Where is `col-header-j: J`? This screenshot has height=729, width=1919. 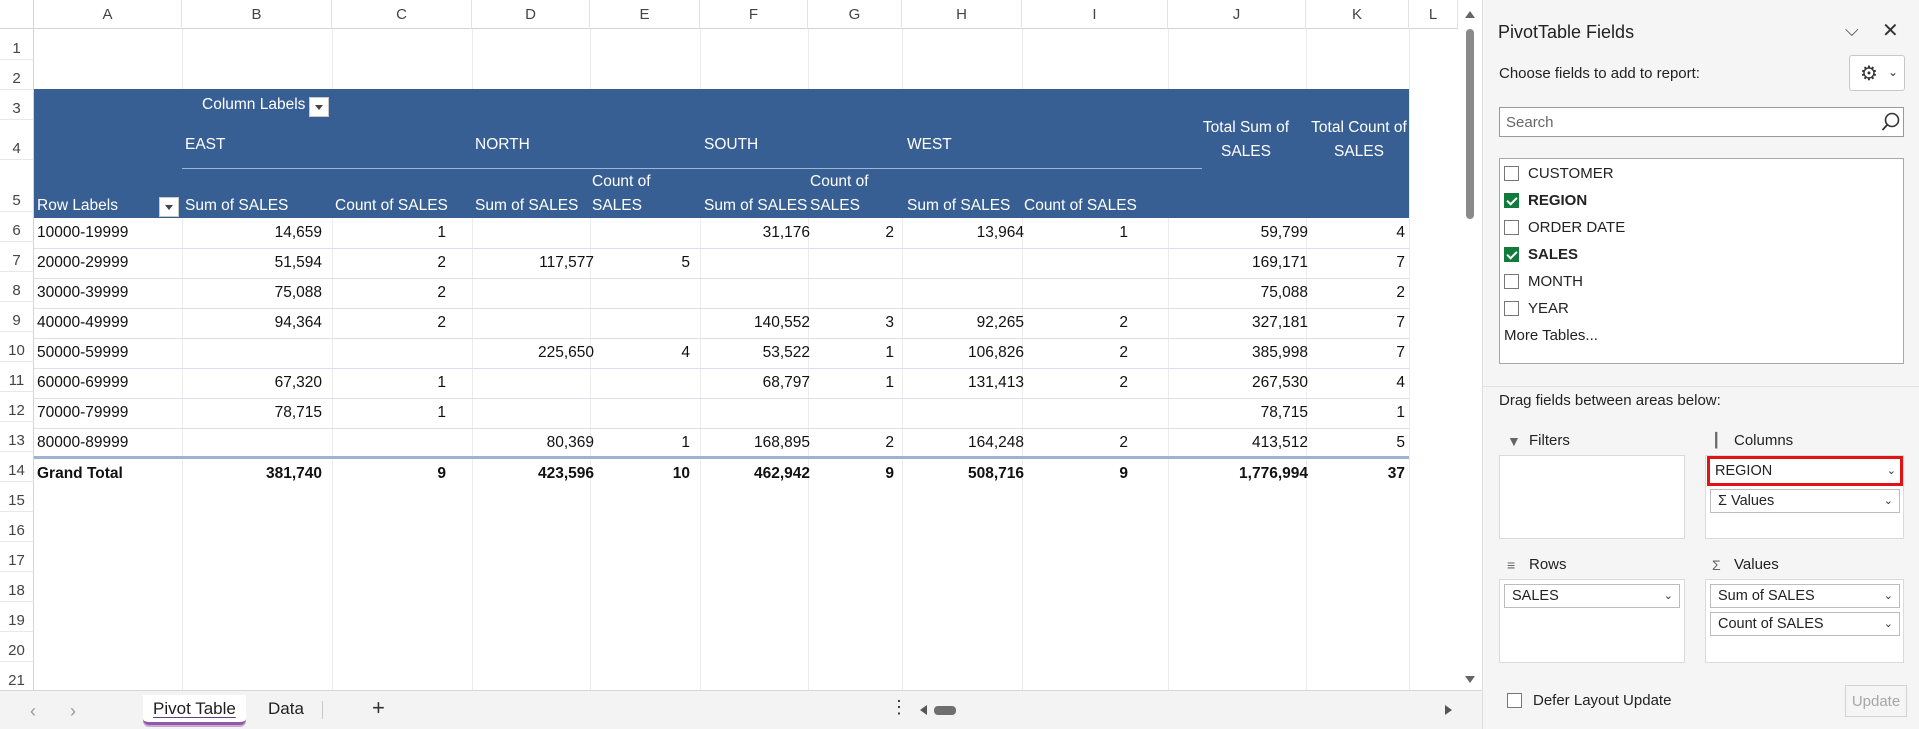 col-header-j: J is located at coordinates (1237, 14).